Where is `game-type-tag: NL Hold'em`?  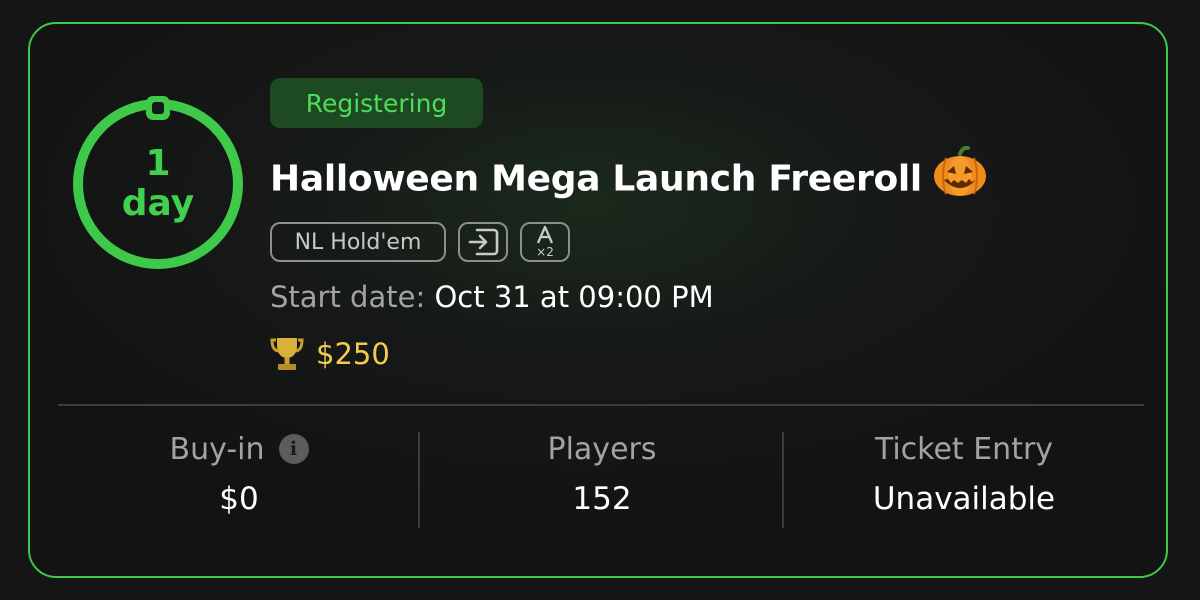
game-type-tag: NL Hold'em is located at coordinates (358, 242).